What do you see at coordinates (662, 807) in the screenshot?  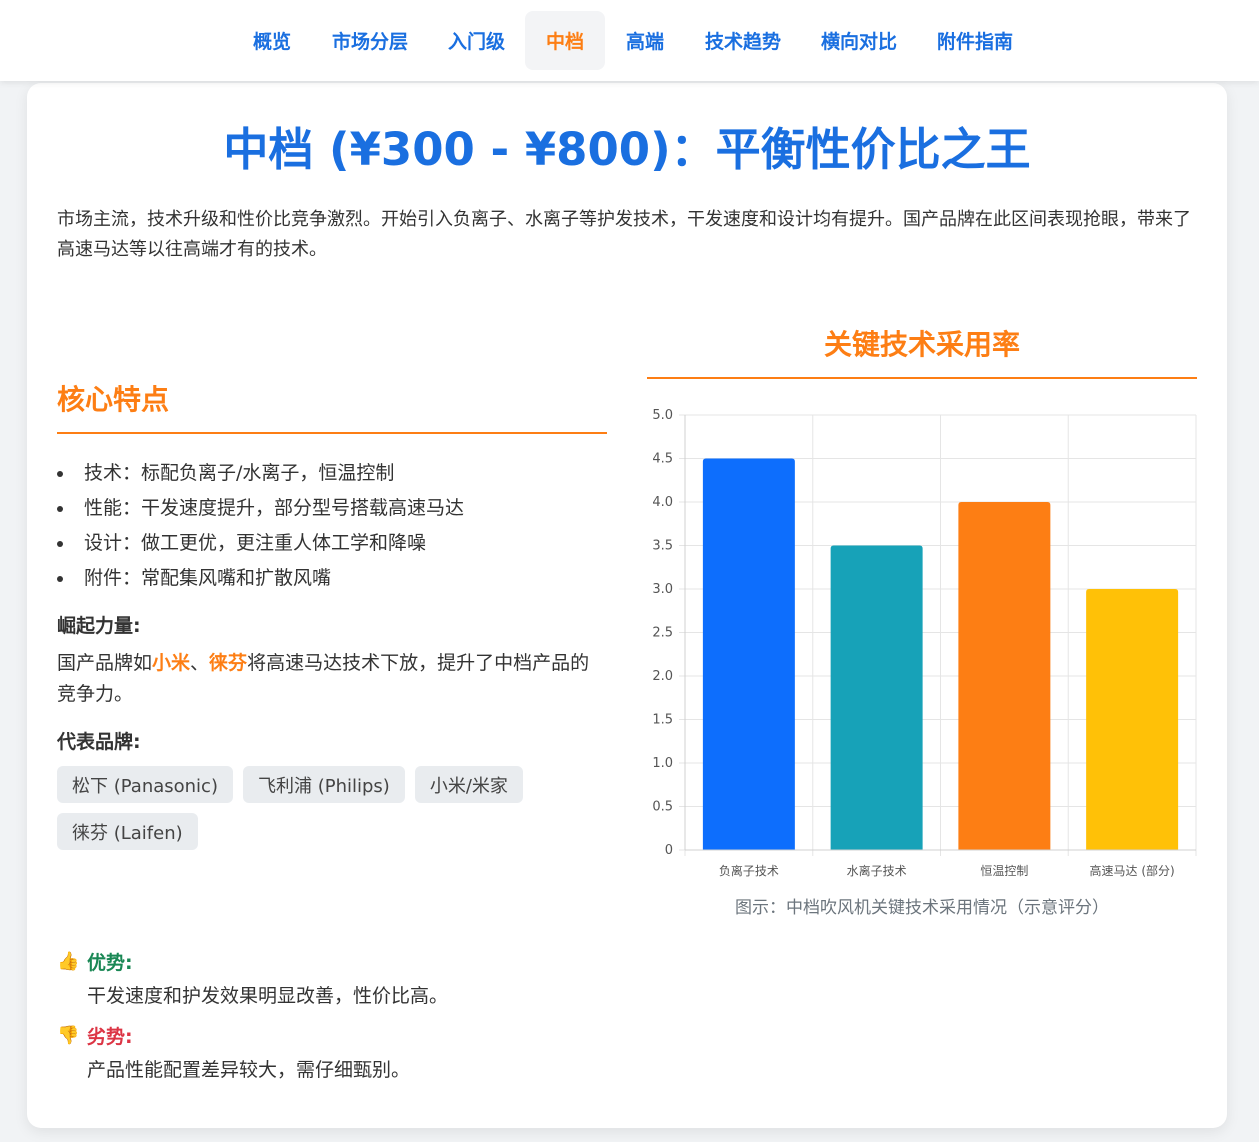 I see `y-tick-label: 0.5` at bounding box center [662, 807].